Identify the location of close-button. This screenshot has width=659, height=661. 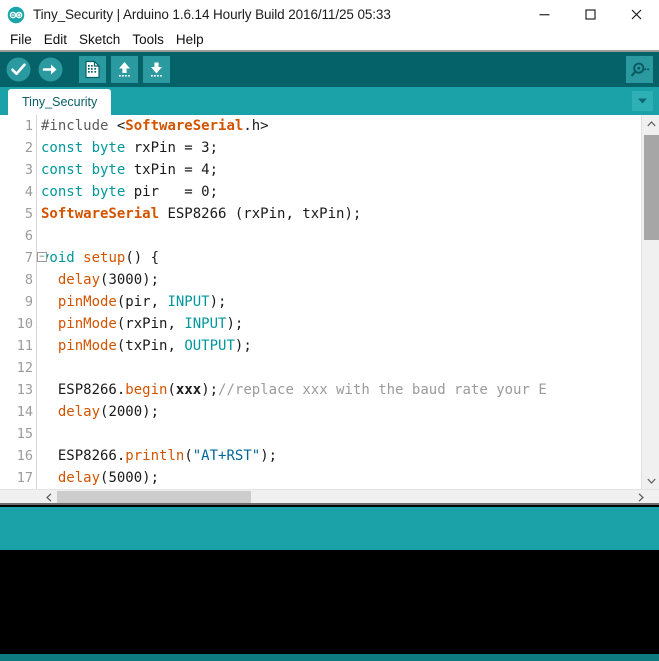
(636, 14).